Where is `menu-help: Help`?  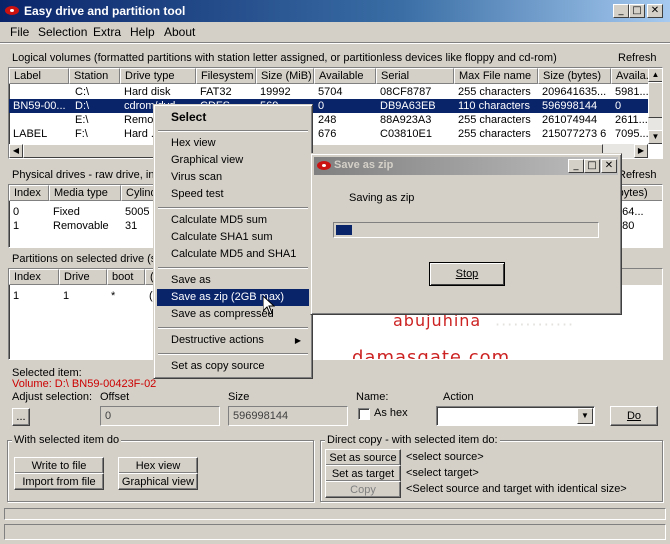
menu-help: Help is located at coordinates (142, 32).